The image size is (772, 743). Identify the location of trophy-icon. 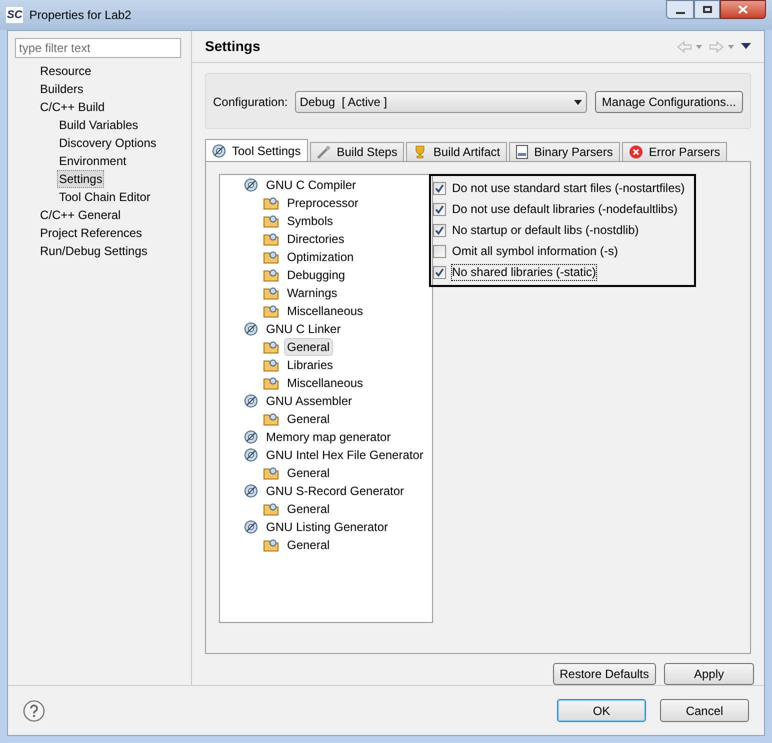
(420, 152).